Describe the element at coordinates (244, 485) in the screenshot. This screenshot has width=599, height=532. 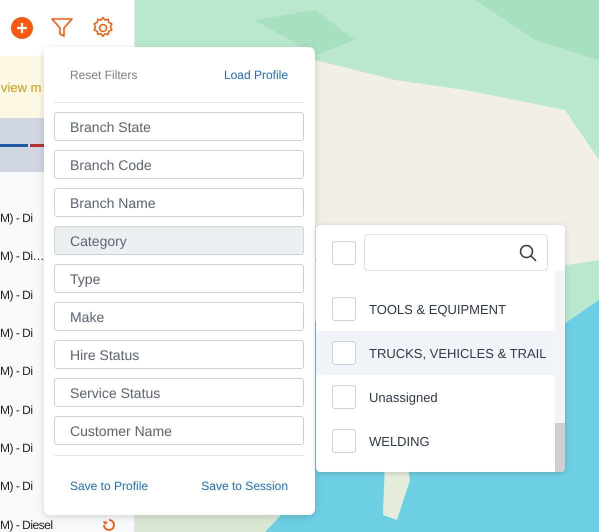
I see `save-to-session-link: Save to Session` at that location.